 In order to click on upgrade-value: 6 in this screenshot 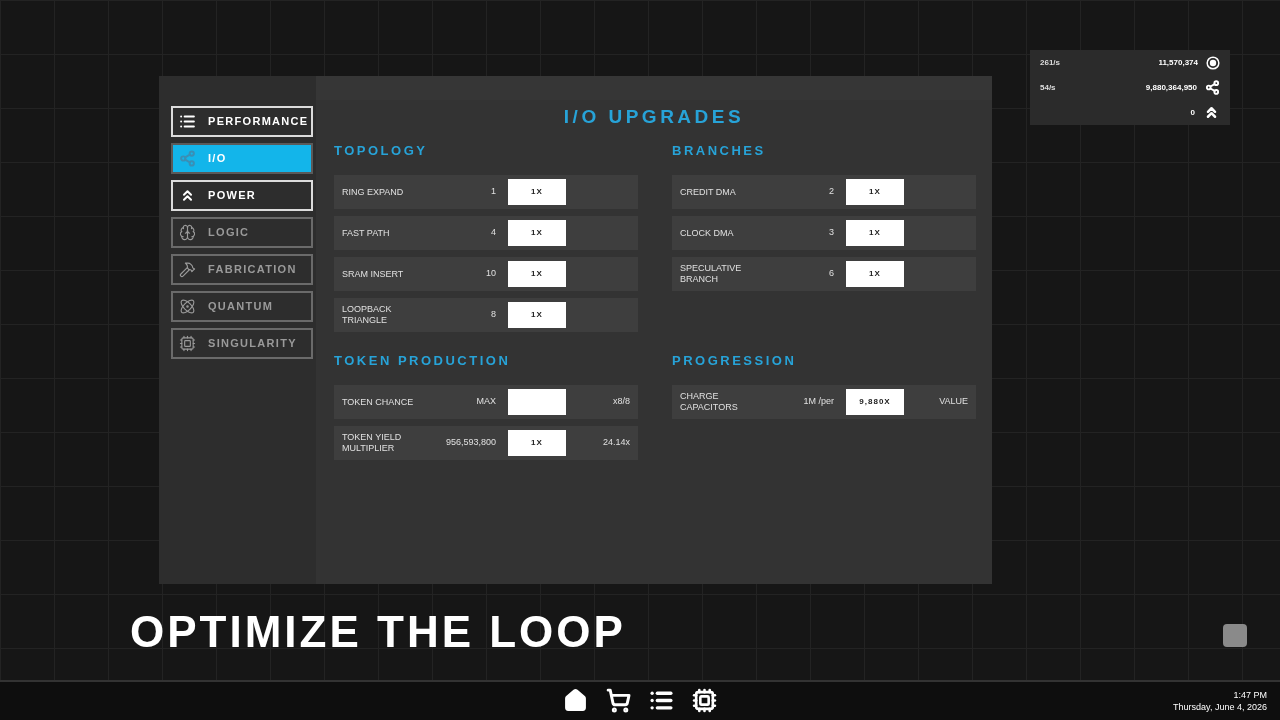, I will do `click(831, 274)`.